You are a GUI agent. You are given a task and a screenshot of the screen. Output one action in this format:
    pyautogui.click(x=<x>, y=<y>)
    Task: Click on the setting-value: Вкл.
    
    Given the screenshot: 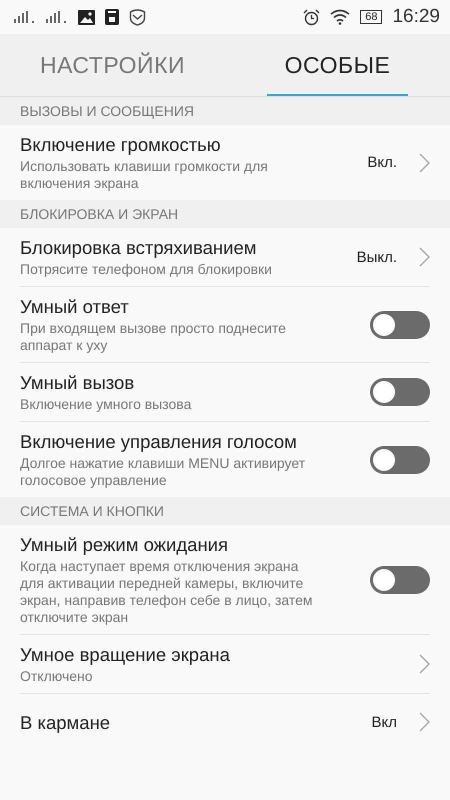 What is the action you would take?
    pyautogui.click(x=382, y=162)
    